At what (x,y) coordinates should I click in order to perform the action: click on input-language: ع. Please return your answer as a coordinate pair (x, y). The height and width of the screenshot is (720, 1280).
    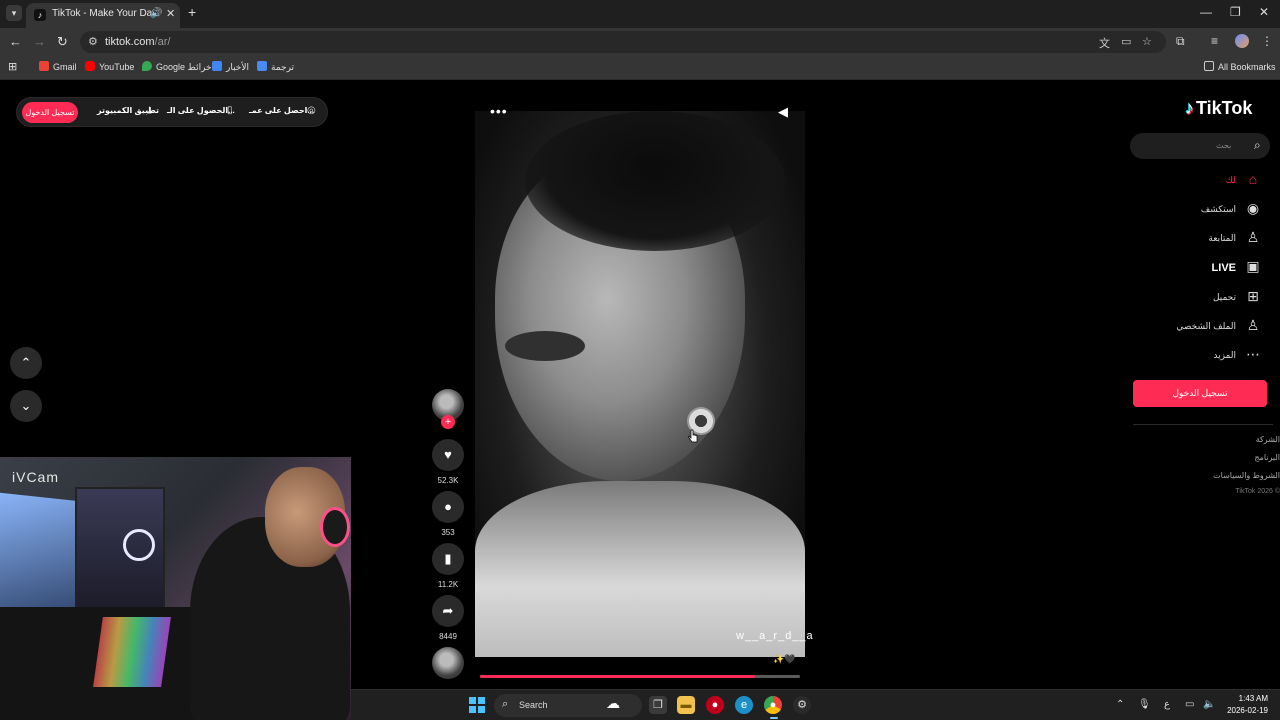
    Looking at the image, I should click on (1167, 704).